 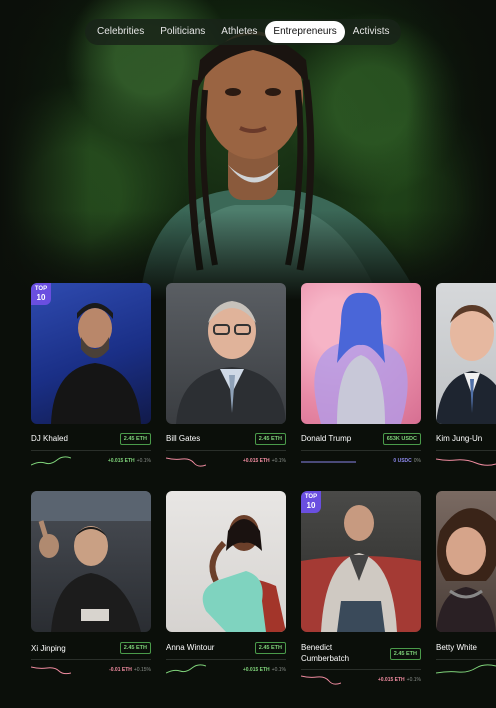 What do you see at coordinates (190, 647) in the screenshot?
I see `card-name: Anna Wintour` at bounding box center [190, 647].